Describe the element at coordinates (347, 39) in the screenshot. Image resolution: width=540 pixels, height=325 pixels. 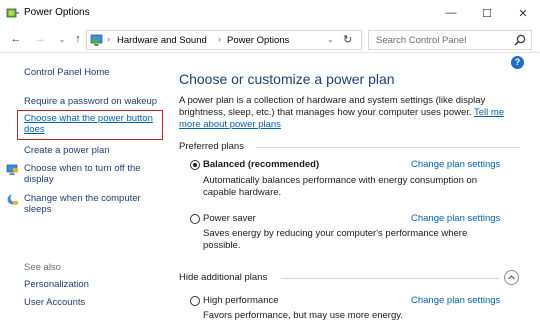
I see `refresh-button: ↻` at that location.